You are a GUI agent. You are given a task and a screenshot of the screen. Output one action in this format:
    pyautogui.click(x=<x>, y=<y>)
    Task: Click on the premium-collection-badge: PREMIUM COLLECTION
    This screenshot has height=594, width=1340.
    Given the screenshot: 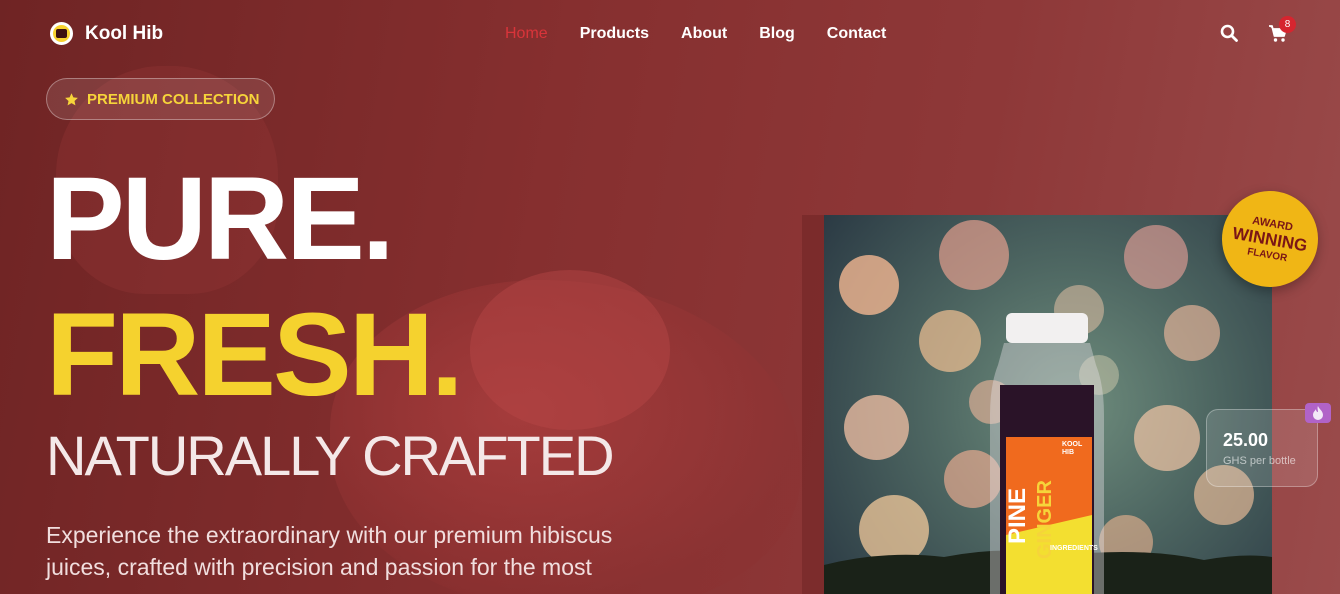 What is the action you would take?
    pyautogui.click(x=160, y=99)
    